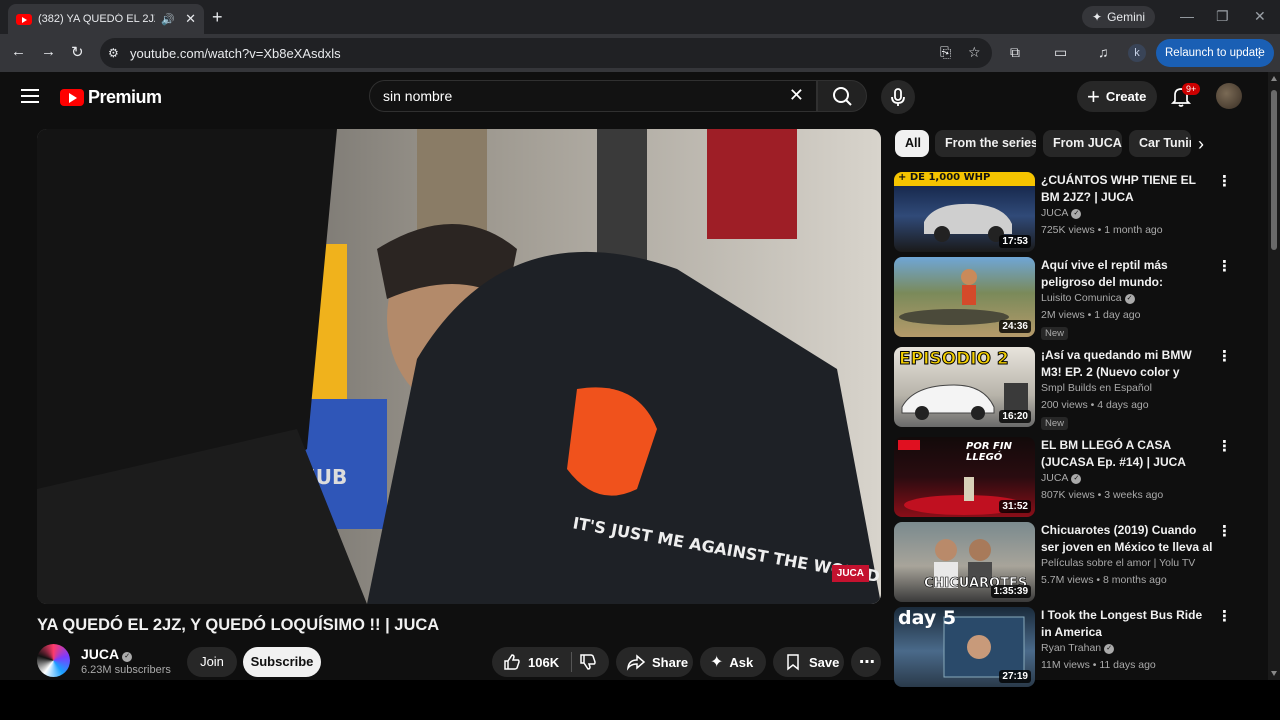 Image resolution: width=1280 pixels, height=720 pixels. What do you see at coordinates (1091, 315) in the screenshot?
I see `recommendation-meta: 2M views • 1 day ago` at bounding box center [1091, 315].